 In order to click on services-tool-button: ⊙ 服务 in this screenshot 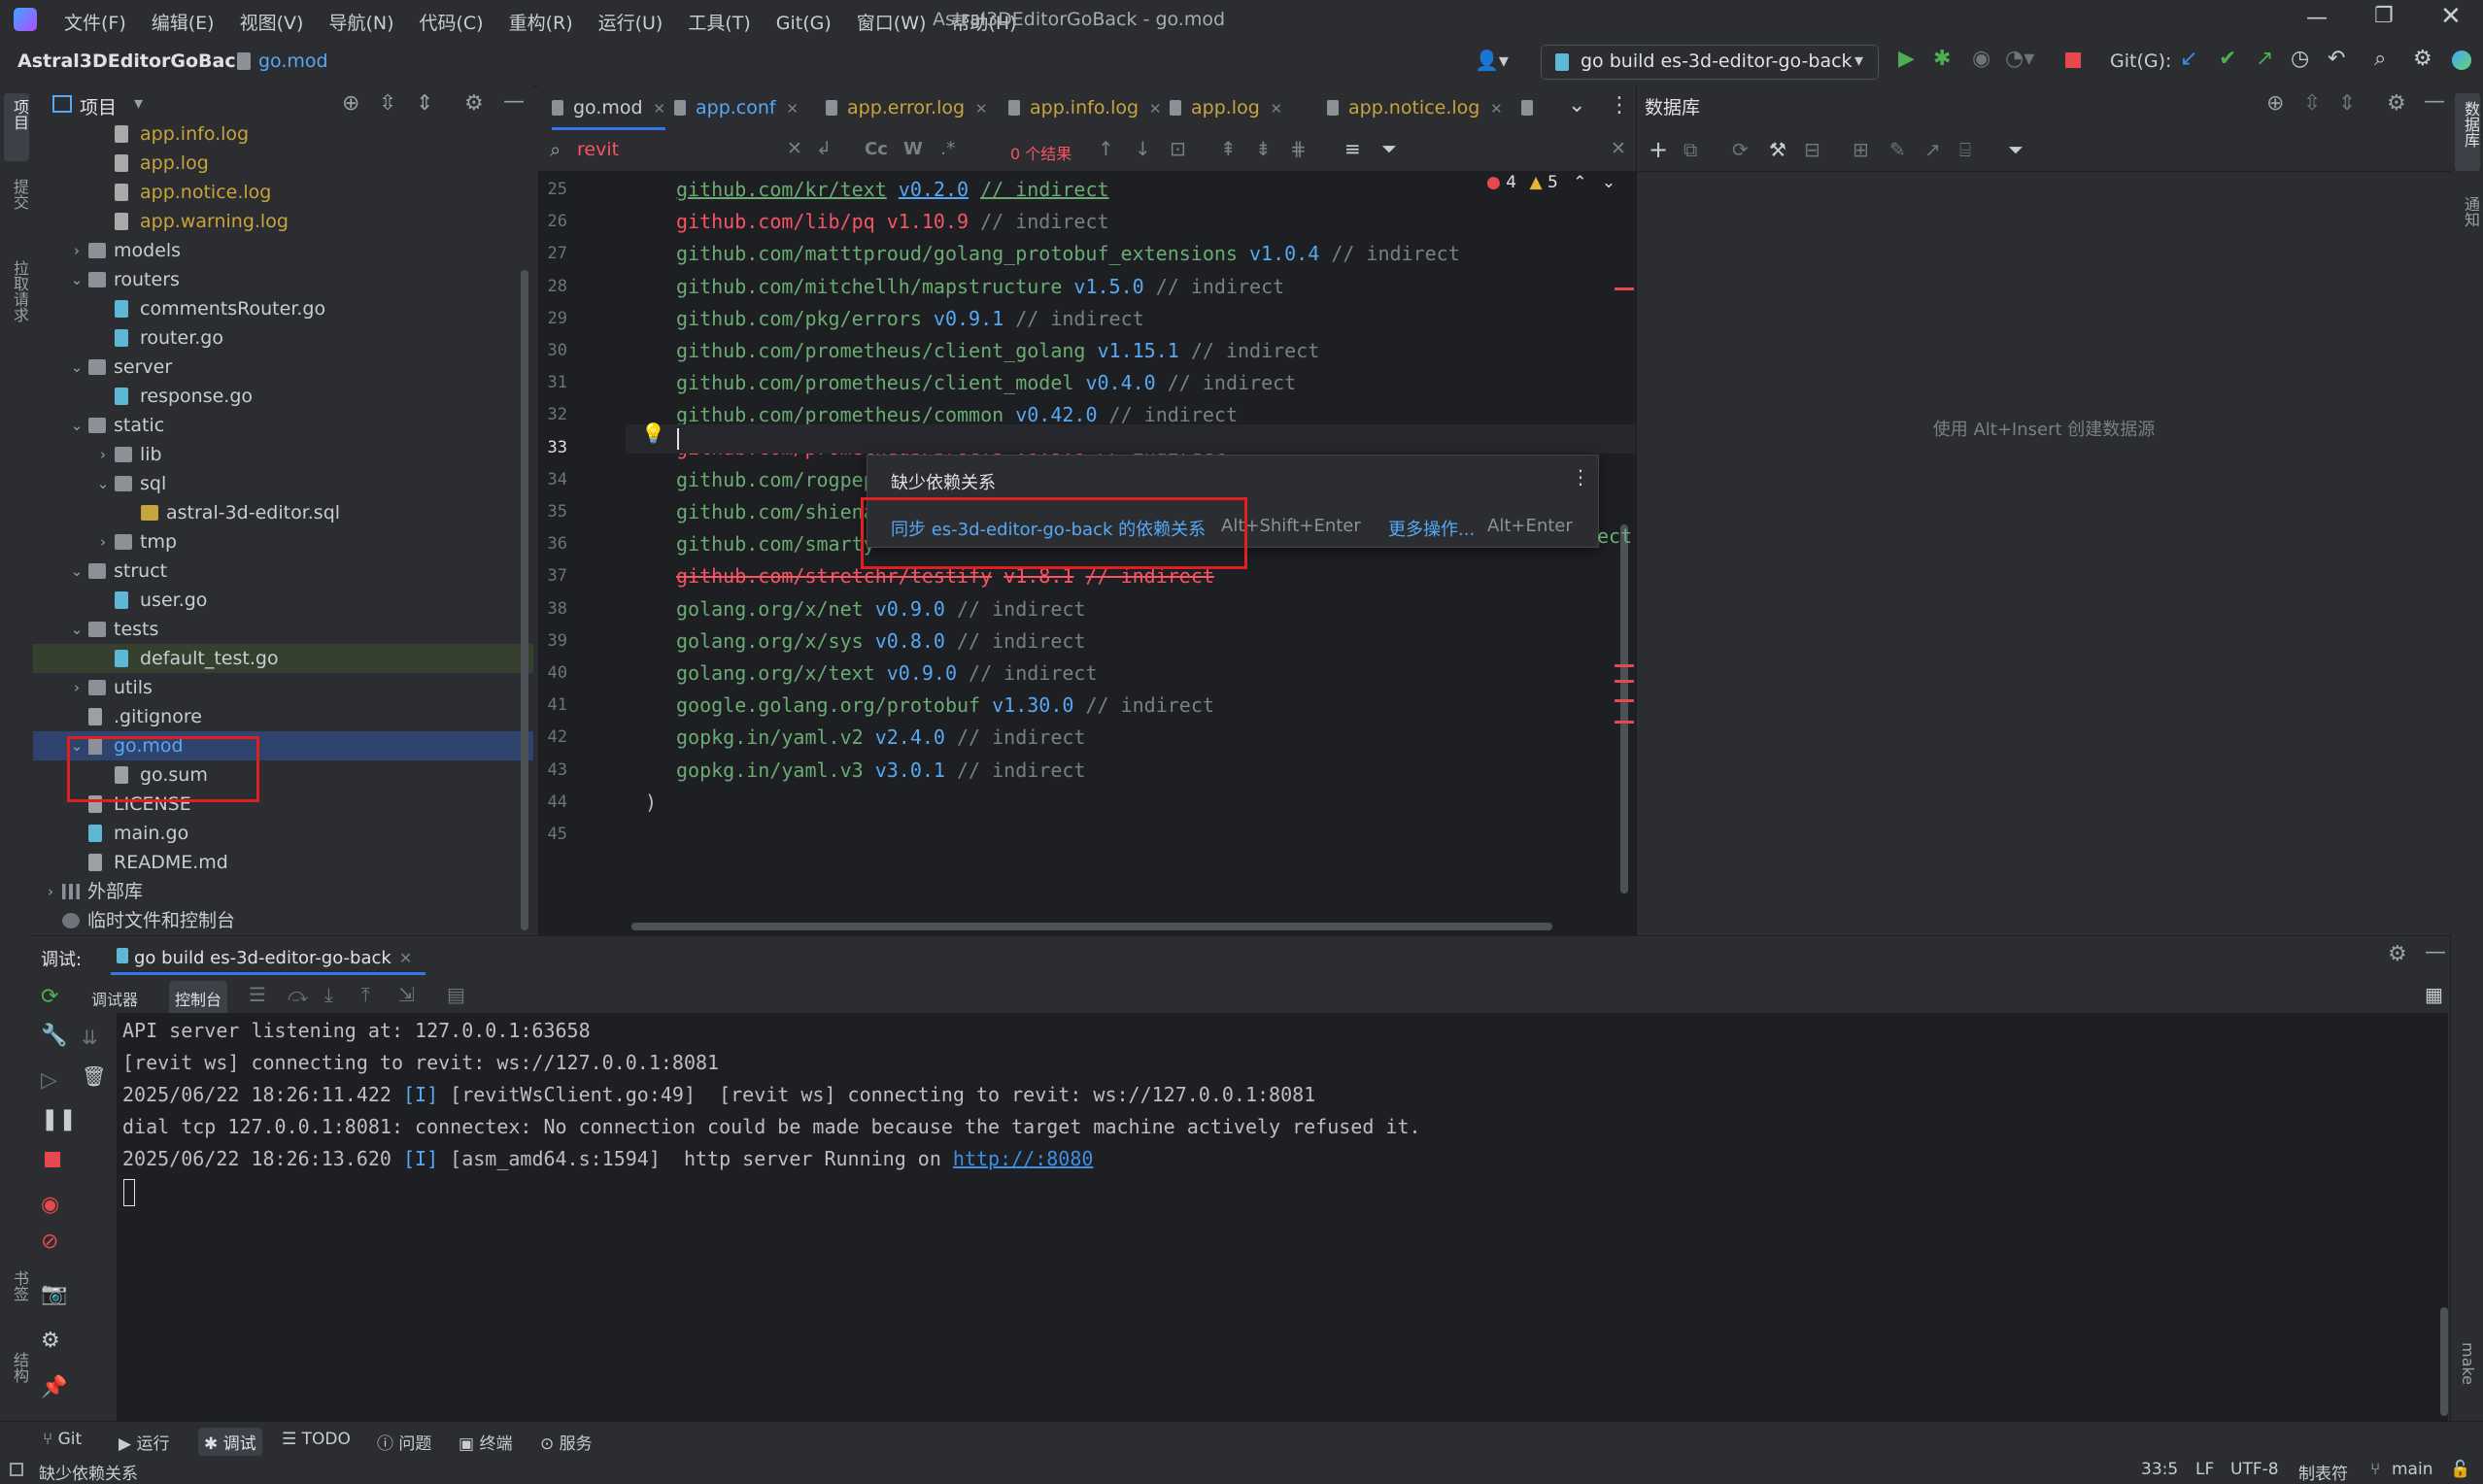, I will do `click(566, 1442)`.